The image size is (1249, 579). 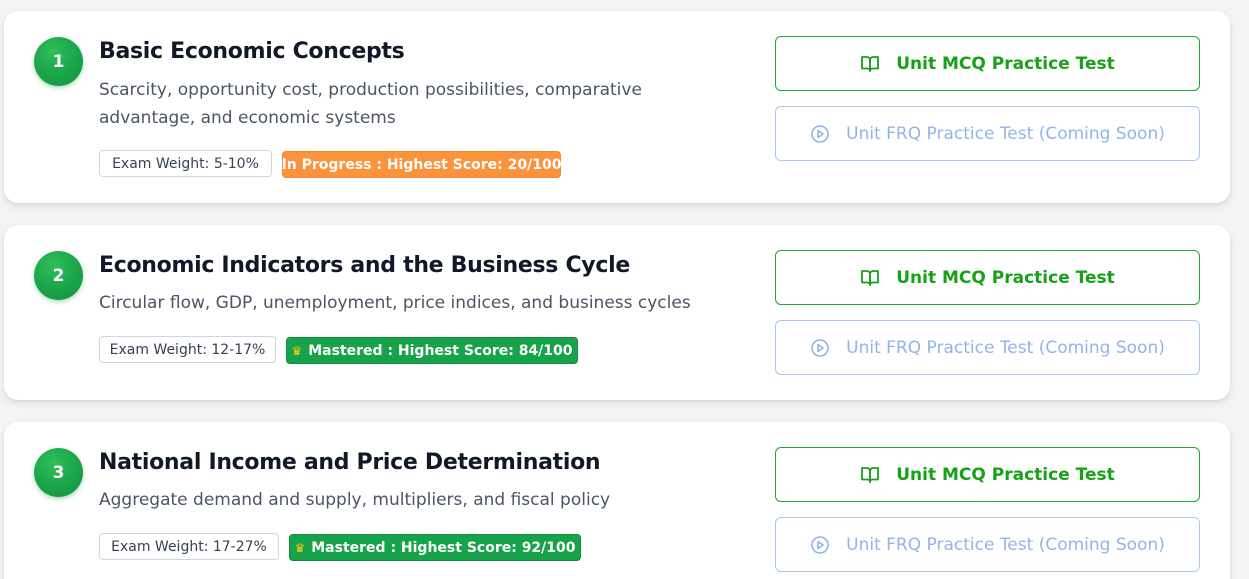 What do you see at coordinates (58, 472) in the screenshot?
I see `unit-number-badge: 3` at bounding box center [58, 472].